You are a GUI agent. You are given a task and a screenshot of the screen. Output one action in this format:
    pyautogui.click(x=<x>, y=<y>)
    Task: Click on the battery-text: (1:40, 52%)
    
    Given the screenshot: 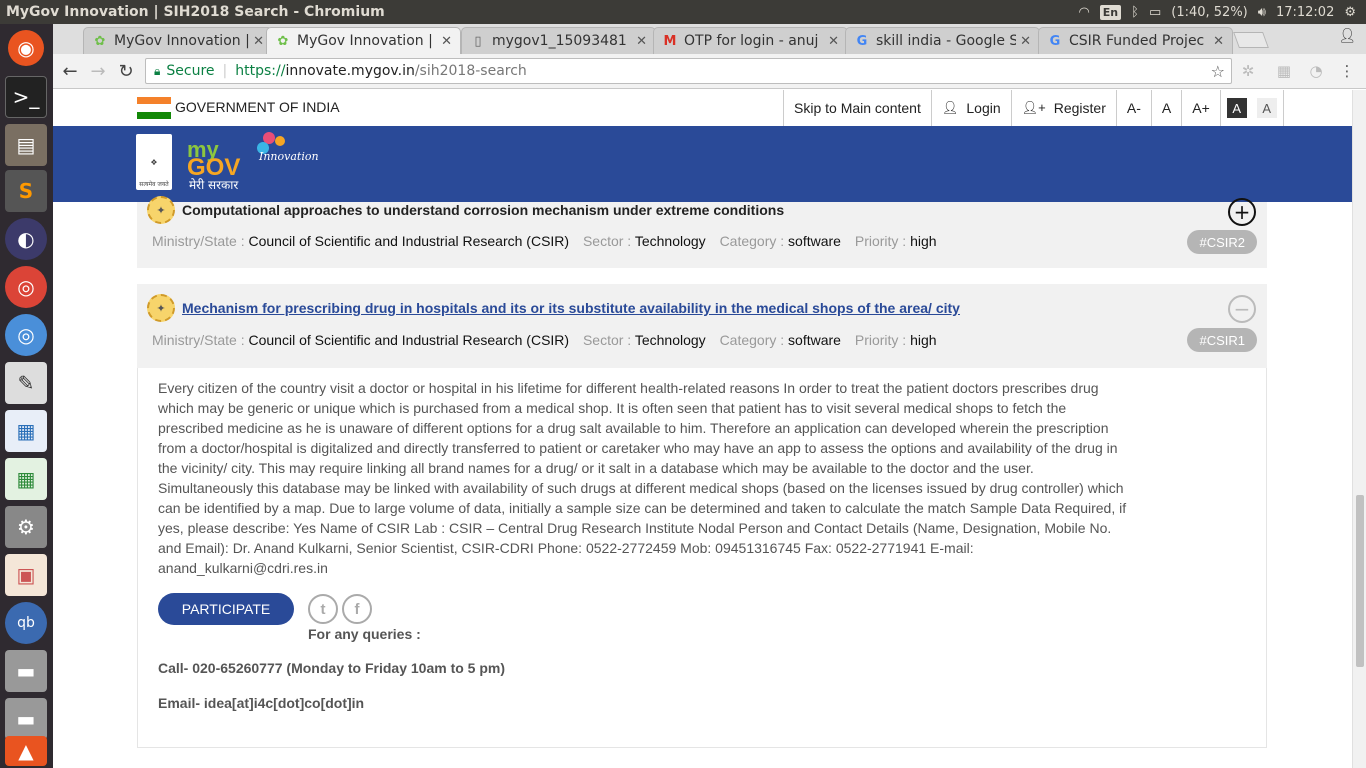 What is the action you would take?
    pyautogui.click(x=1209, y=12)
    